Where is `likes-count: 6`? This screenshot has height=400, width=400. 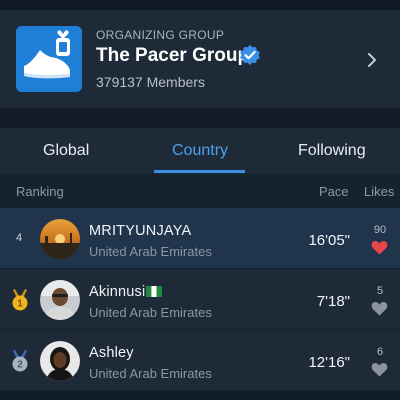 likes-count: 6 is located at coordinates (380, 352).